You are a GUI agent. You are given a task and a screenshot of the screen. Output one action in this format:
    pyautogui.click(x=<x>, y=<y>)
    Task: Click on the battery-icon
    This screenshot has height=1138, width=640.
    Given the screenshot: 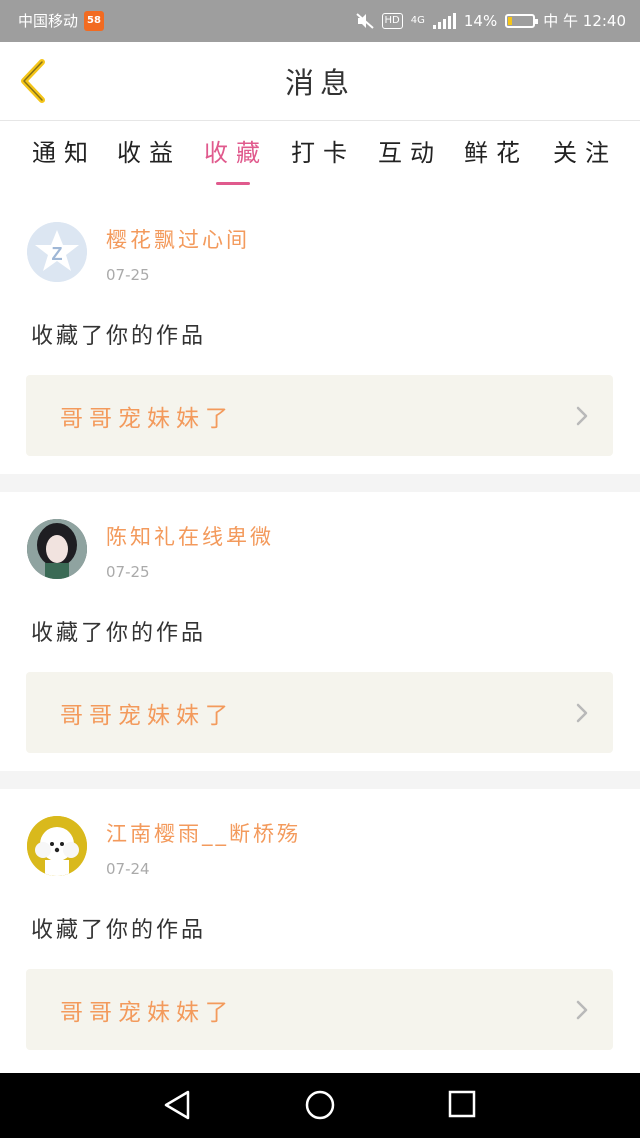 What is the action you would take?
    pyautogui.click(x=522, y=20)
    